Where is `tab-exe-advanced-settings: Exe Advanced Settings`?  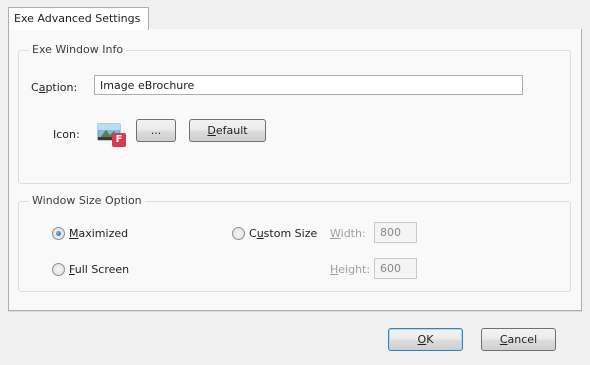
tab-exe-advanced-settings: Exe Advanced Settings is located at coordinates (78, 18).